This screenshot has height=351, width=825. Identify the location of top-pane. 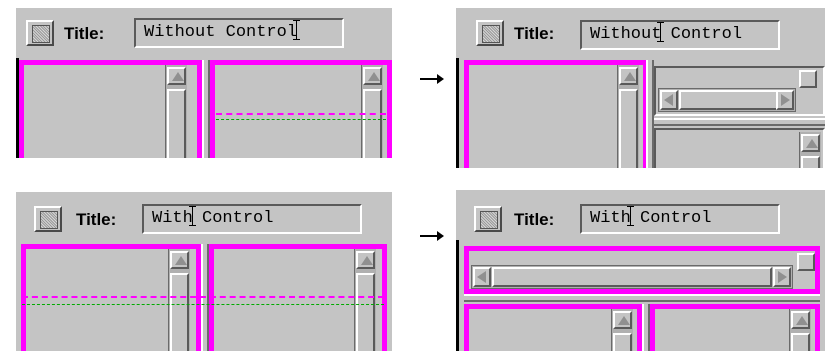
(642, 270).